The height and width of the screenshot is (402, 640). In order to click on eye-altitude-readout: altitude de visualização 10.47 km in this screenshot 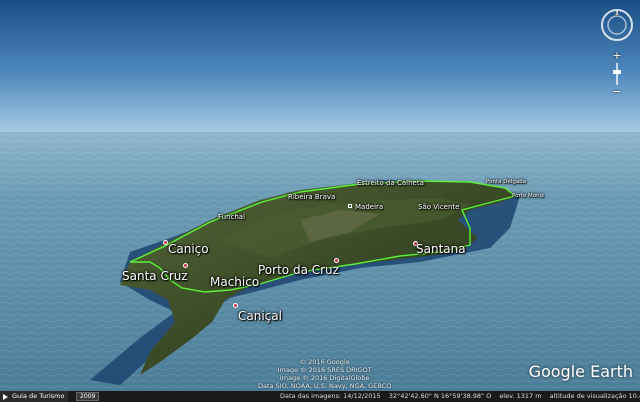, I will do `click(594, 396)`.